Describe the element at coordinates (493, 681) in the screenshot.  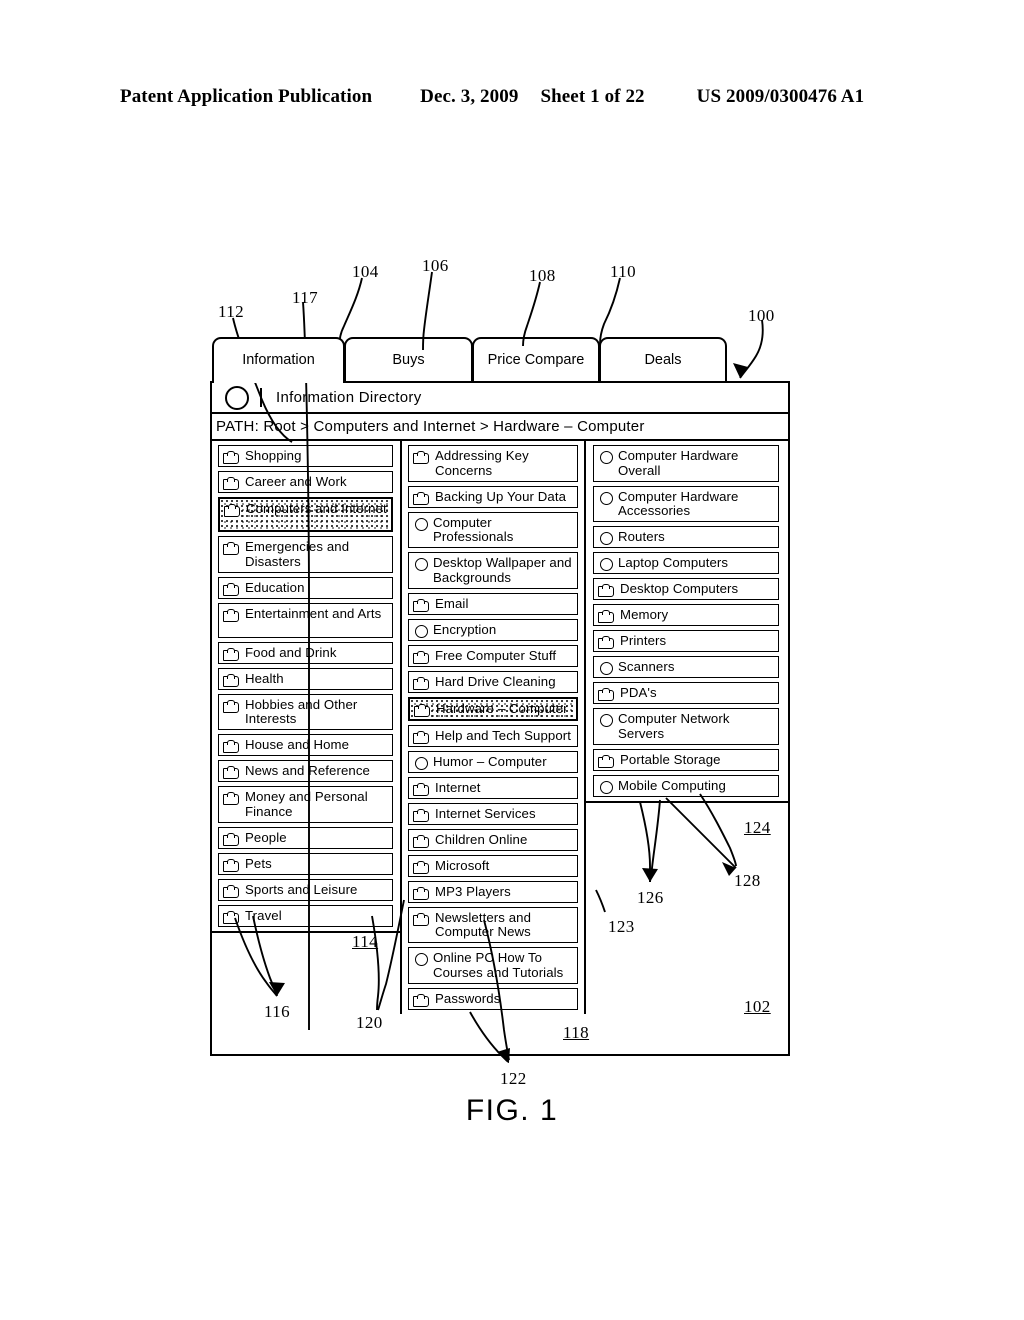
I see `list-item-hard-drive-cleaning: Hard Drive Cleaning` at that location.